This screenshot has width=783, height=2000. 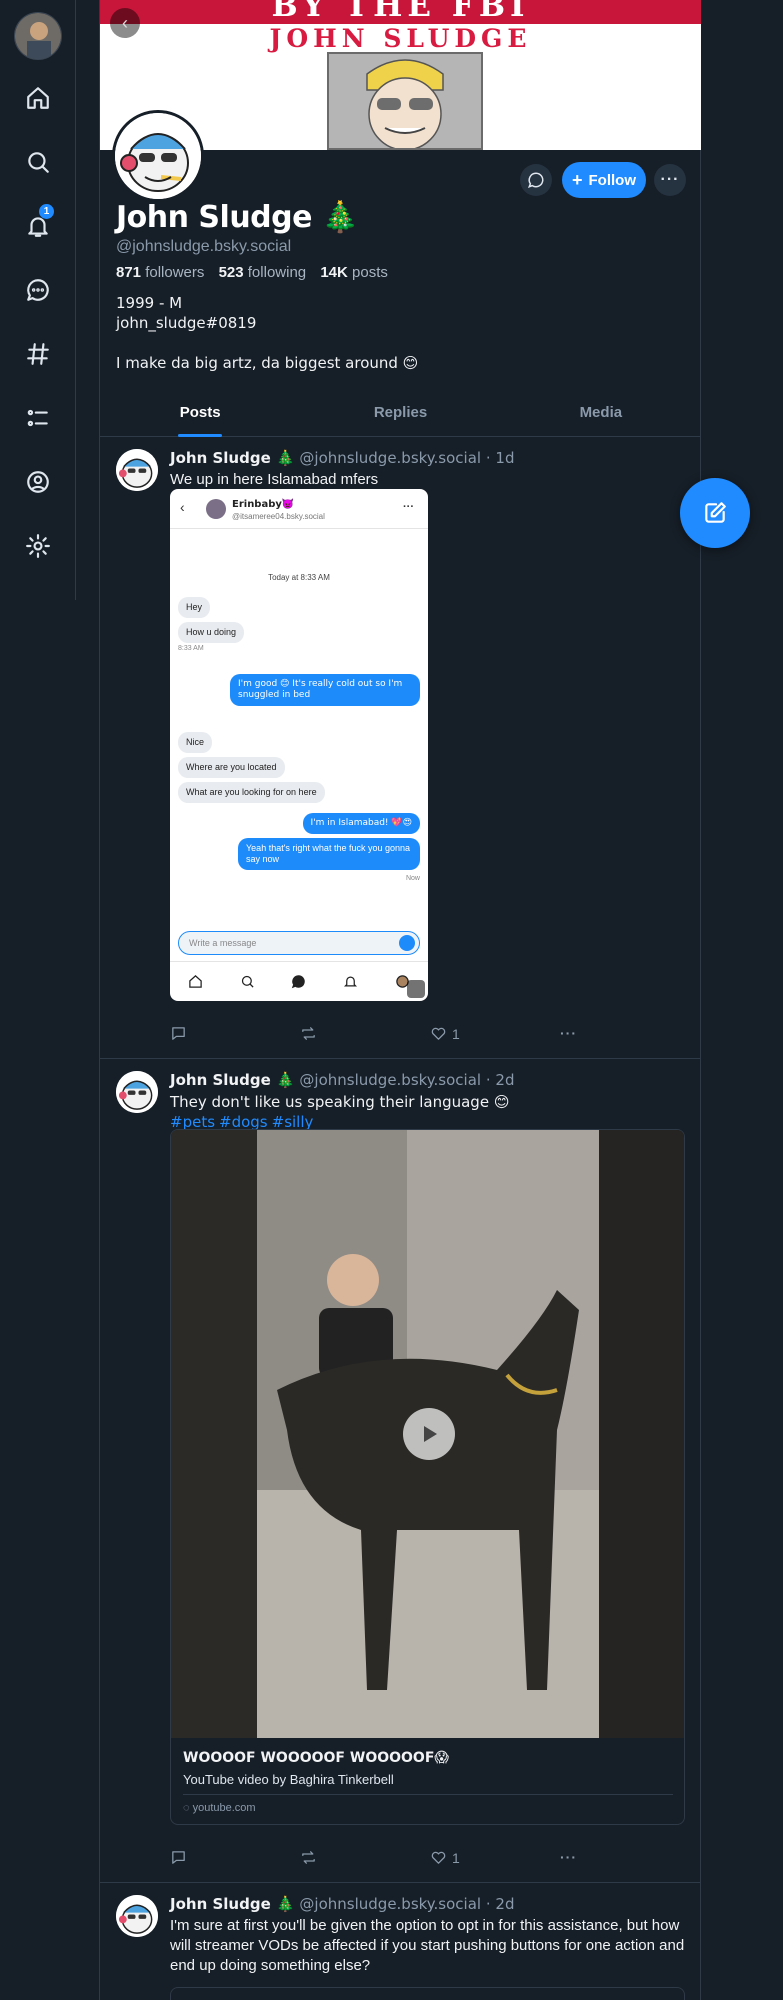 I want to click on plus-icon: +, so click(x=577, y=180).